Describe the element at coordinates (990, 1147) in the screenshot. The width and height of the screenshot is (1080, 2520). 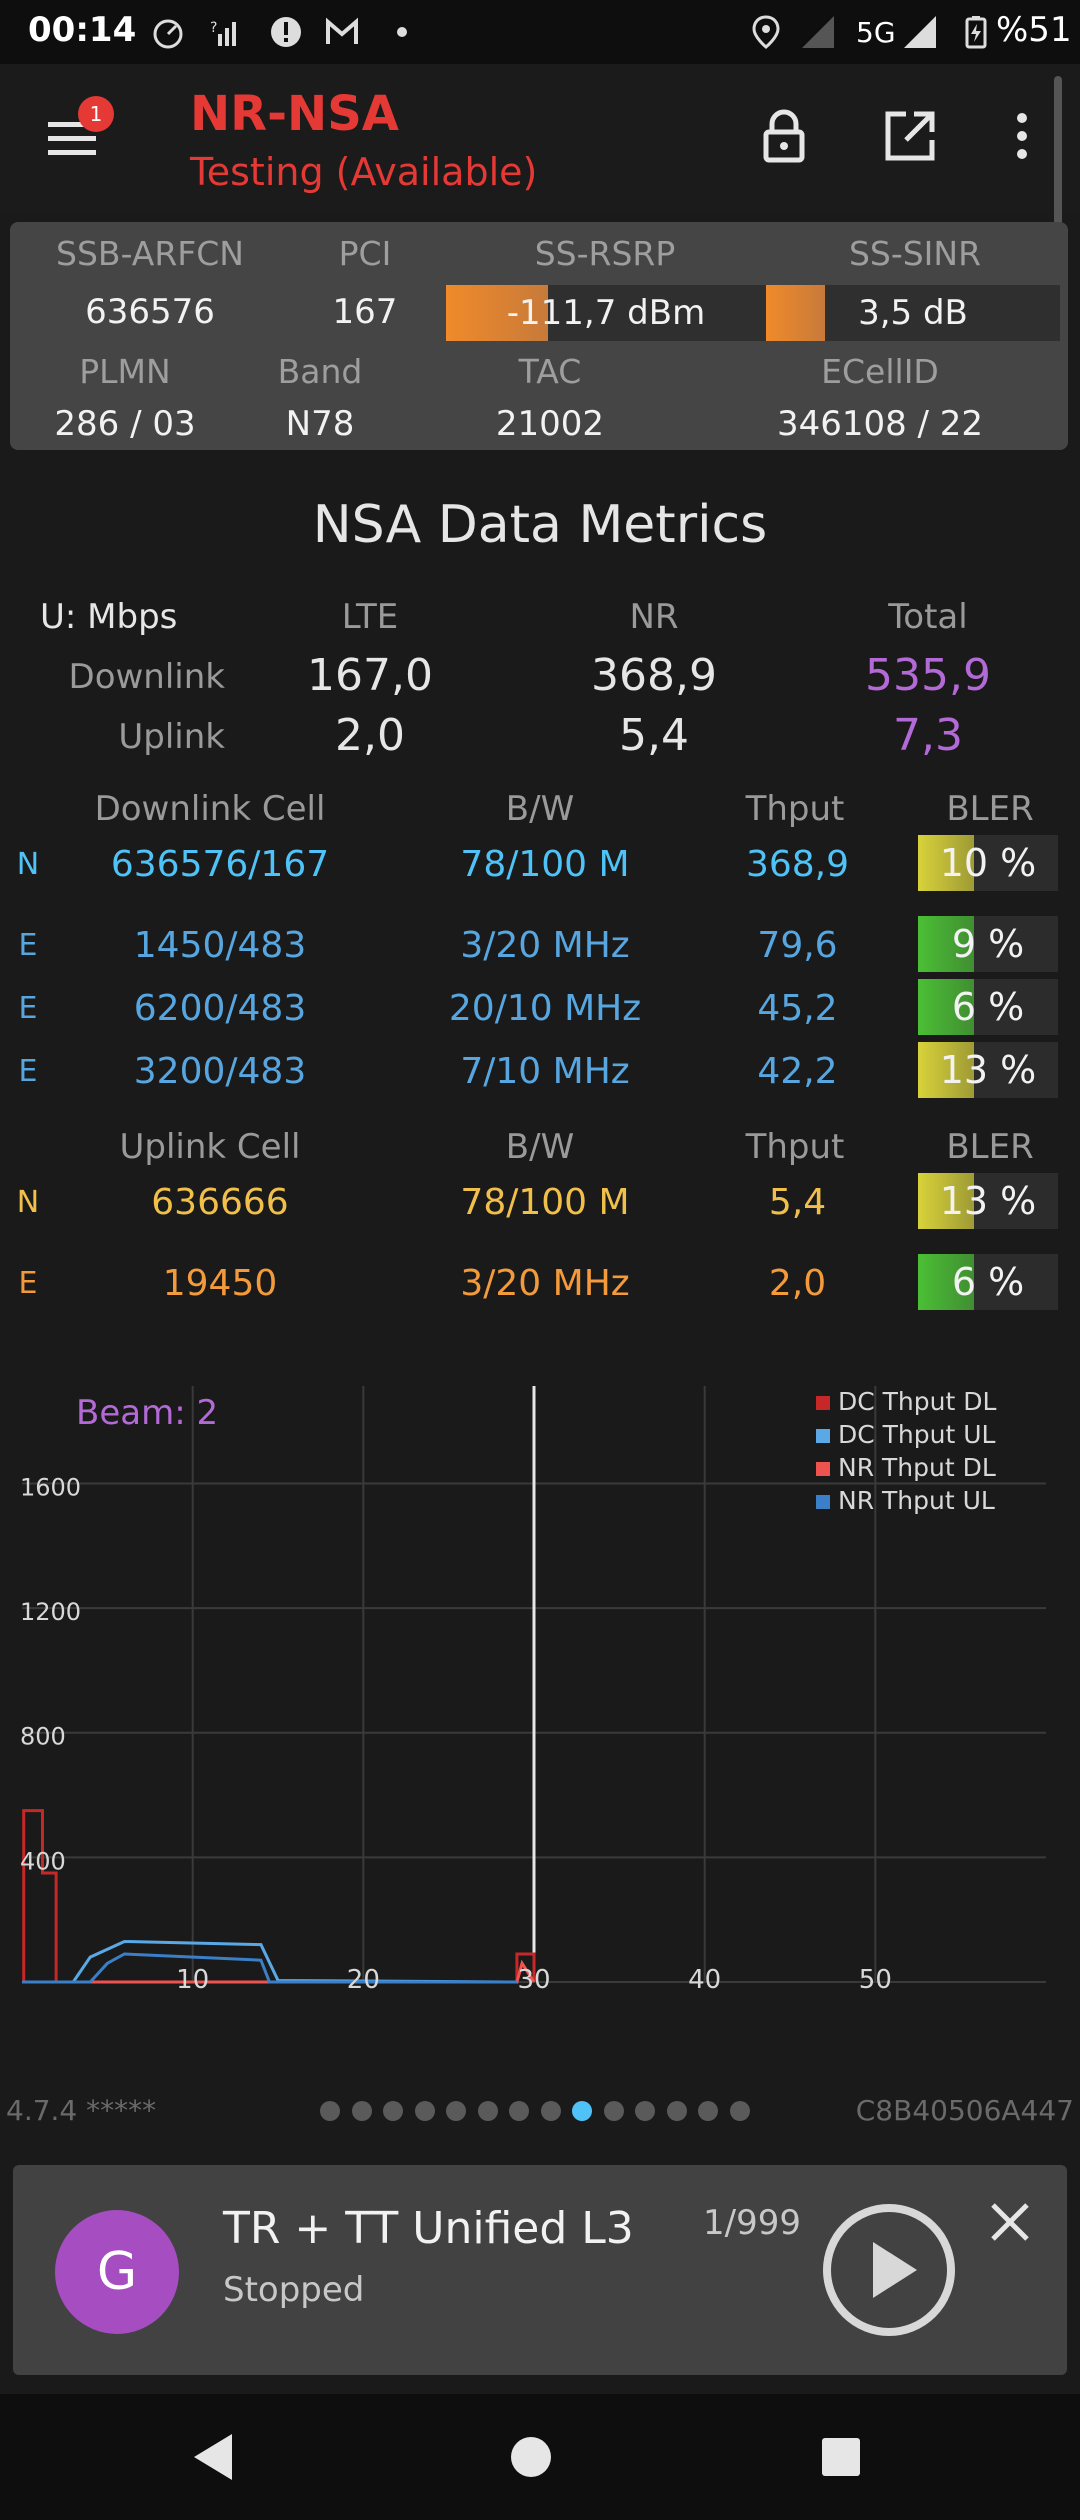
I see `ul-header-bler: BLER` at that location.